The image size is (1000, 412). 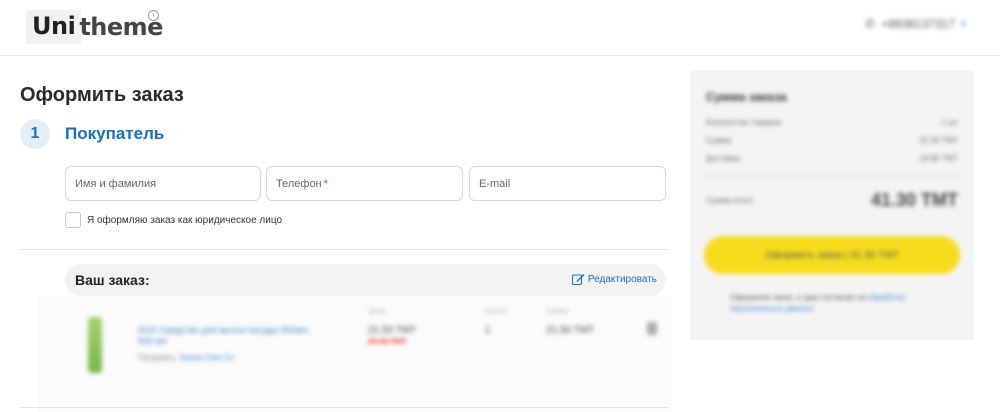 I want to click on product-seller: Продавец: Seaua Care Co, so click(x=186, y=357).